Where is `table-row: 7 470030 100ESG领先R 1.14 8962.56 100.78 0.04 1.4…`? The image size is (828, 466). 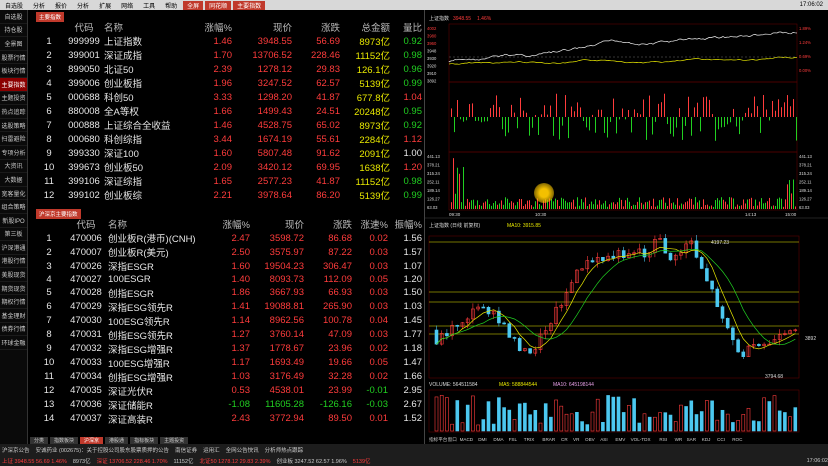
table-row: 7 470030 100ESG领先R 1.14 8962.56 100.78 0.04 1.4… is located at coordinates (228, 321).